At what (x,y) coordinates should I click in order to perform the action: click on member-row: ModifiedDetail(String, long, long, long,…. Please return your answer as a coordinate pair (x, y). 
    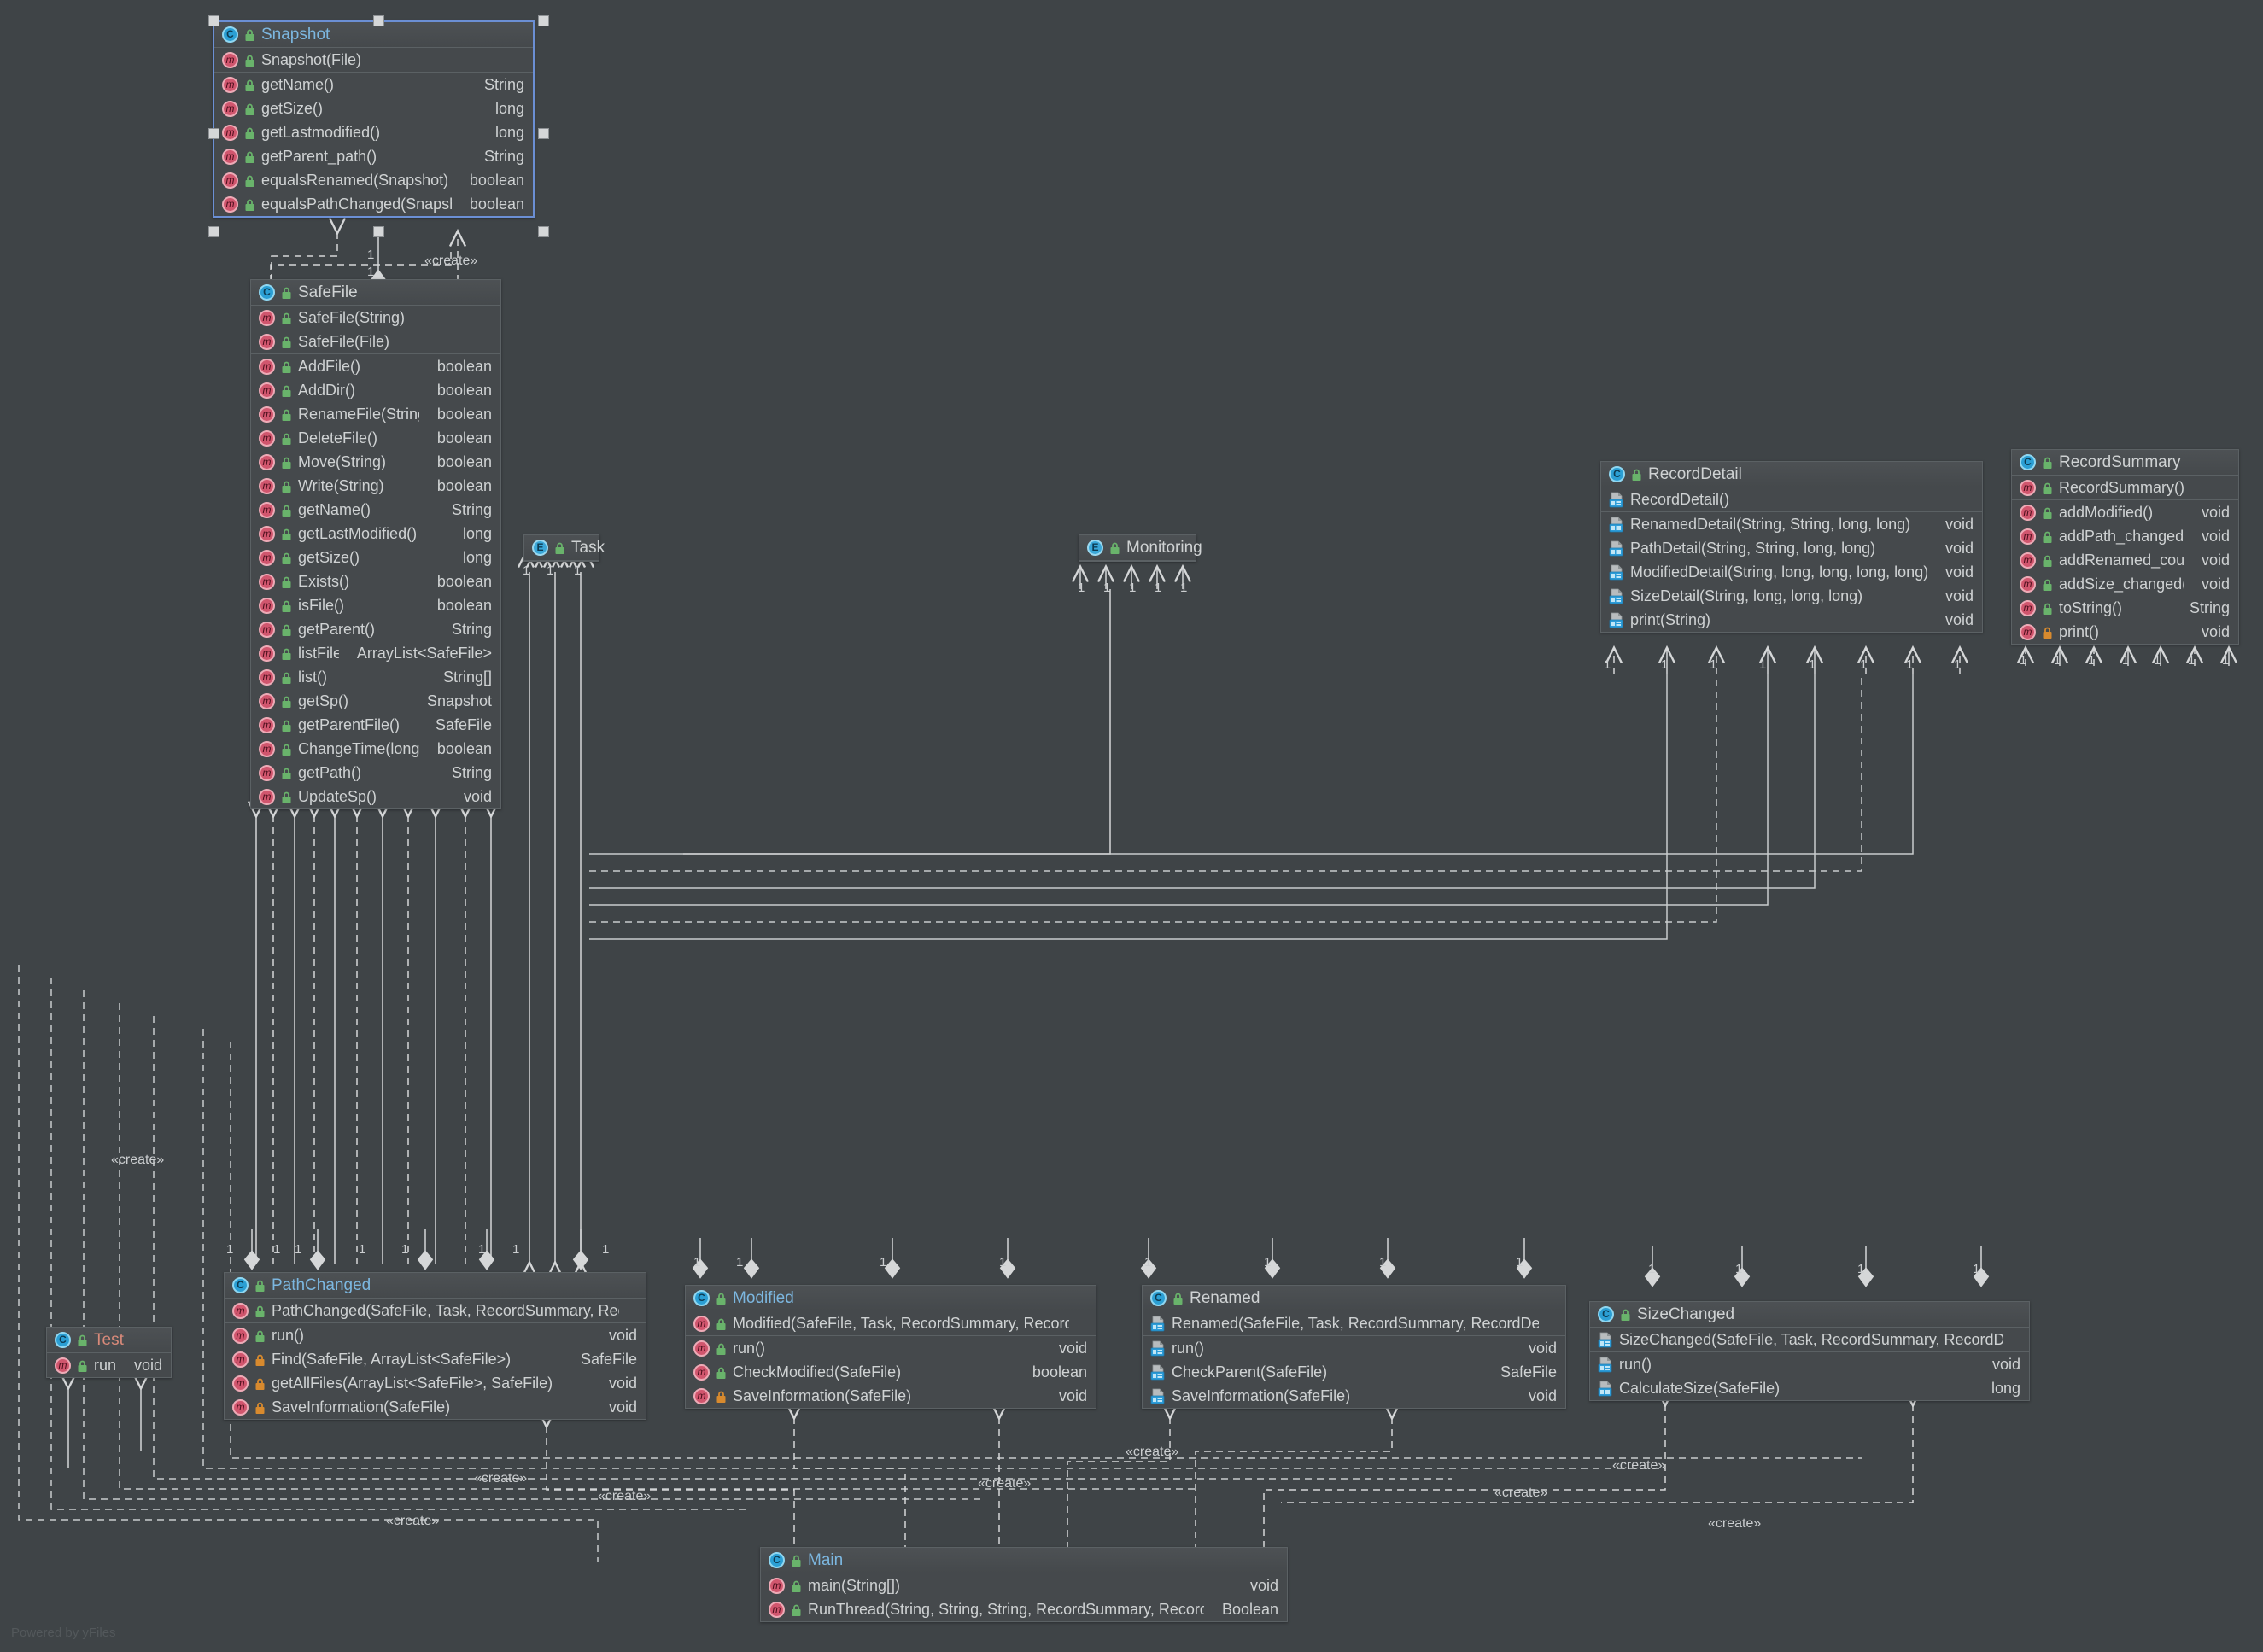
    Looking at the image, I should click on (1792, 572).